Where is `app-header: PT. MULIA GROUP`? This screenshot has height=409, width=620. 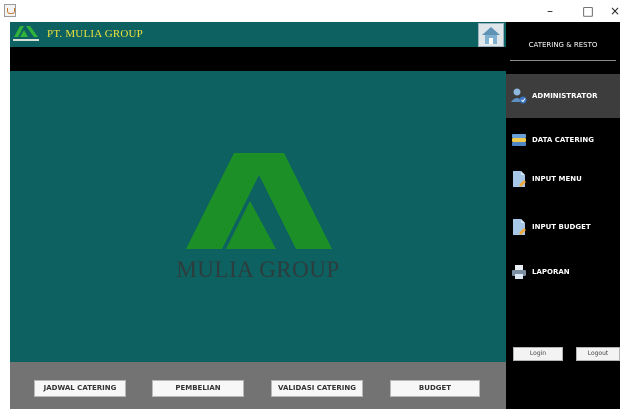 app-header: PT. MULIA GROUP is located at coordinates (258, 34).